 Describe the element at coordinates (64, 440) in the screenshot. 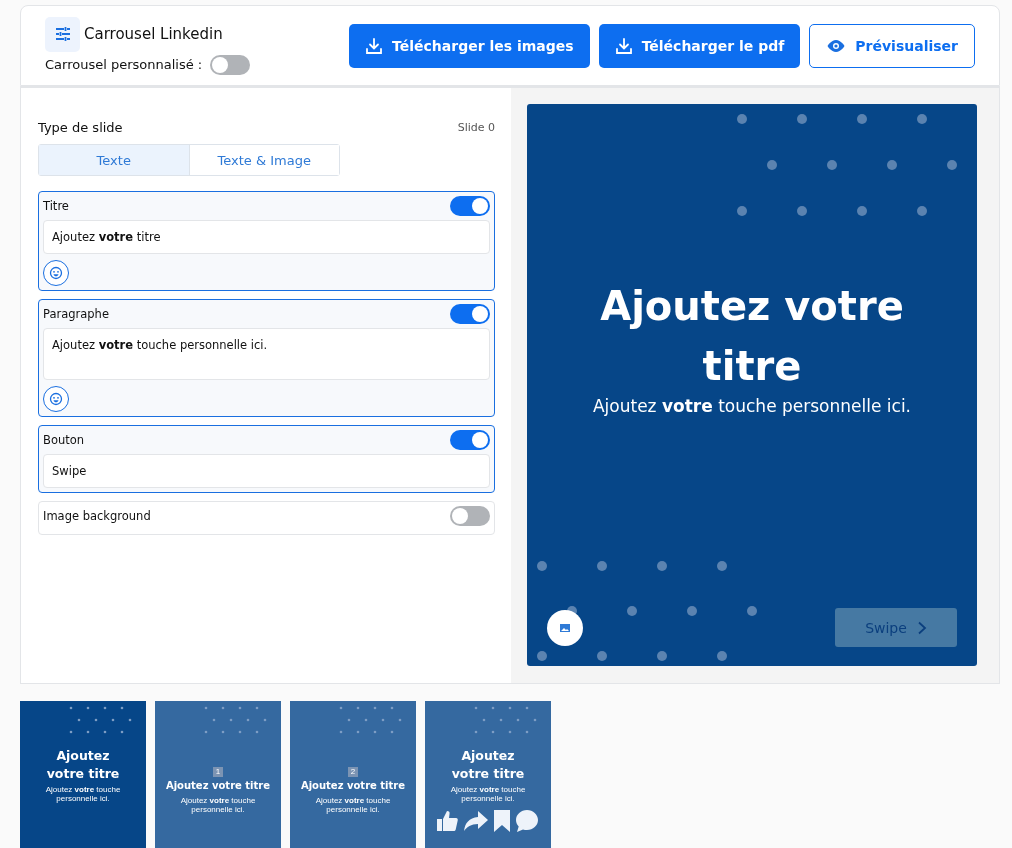

I see `field-label: Bouton` at that location.